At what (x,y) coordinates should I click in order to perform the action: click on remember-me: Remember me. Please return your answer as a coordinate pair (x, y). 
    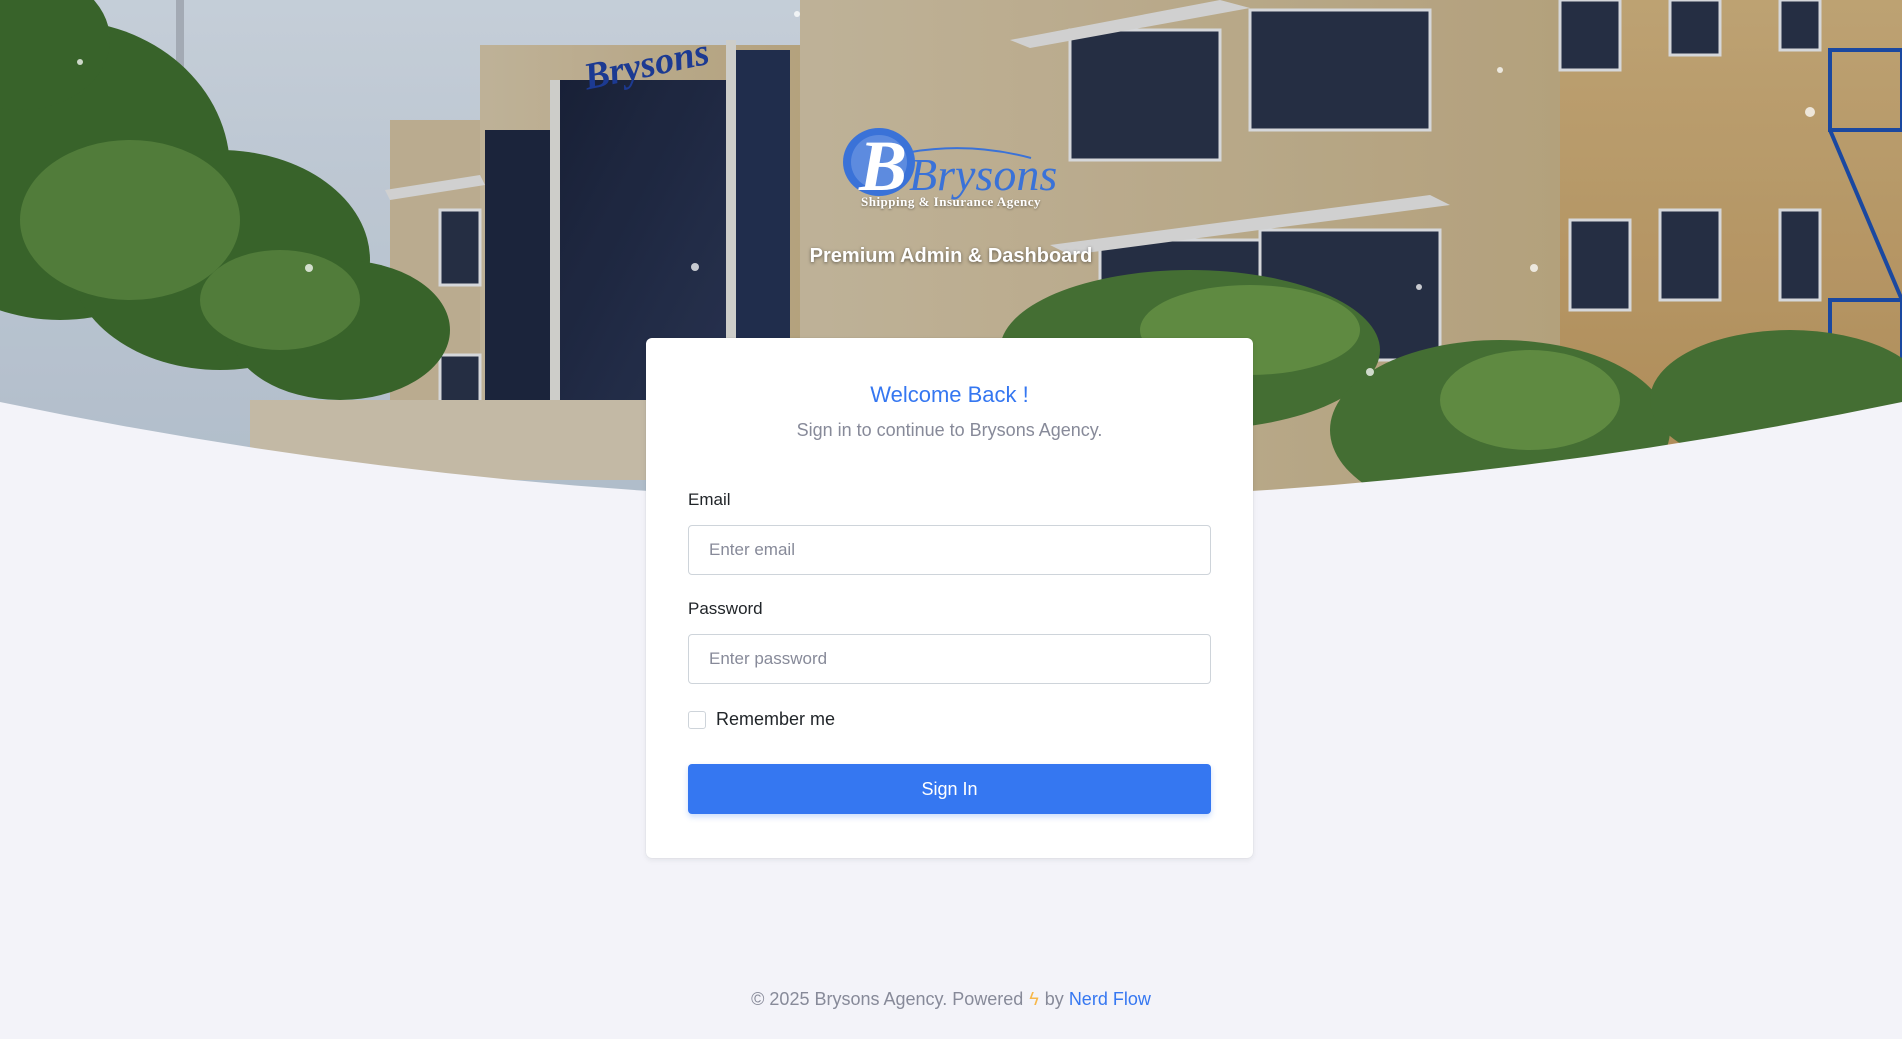
    Looking at the image, I should click on (761, 719).